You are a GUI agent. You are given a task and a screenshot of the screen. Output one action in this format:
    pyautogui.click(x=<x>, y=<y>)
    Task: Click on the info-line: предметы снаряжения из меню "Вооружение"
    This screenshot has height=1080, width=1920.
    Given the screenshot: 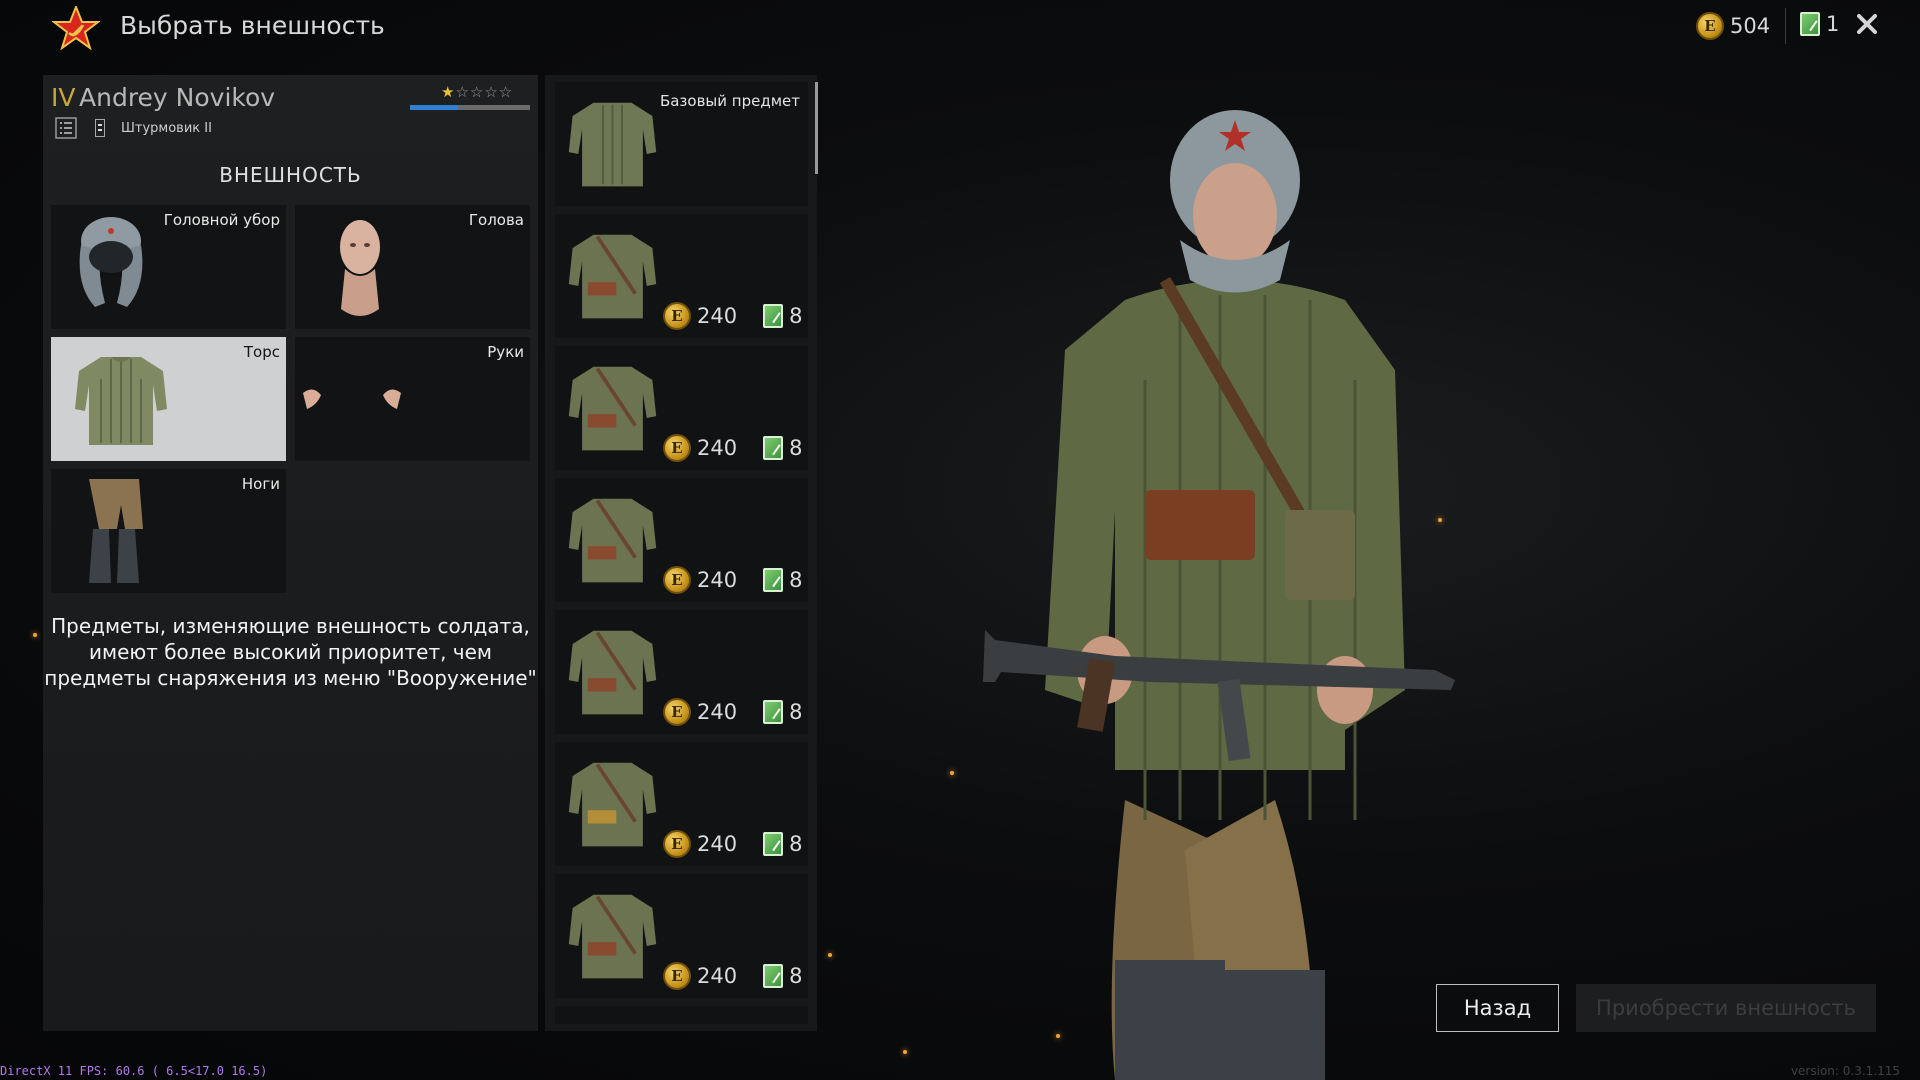 What is the action you would take?
    pyautogui.click(x=290, y=678)
    